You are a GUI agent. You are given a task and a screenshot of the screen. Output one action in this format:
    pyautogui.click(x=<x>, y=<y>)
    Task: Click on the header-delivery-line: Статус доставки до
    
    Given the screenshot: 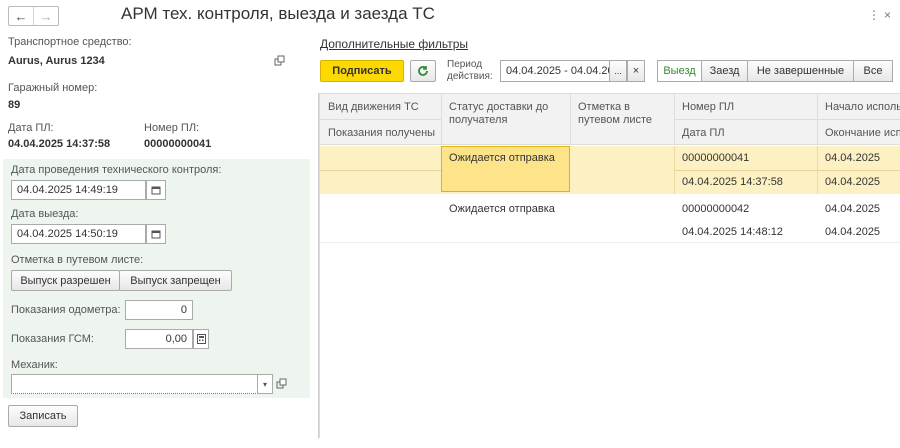 What is the action you would take?
    pyautogui.click(x=499, y=107)
    